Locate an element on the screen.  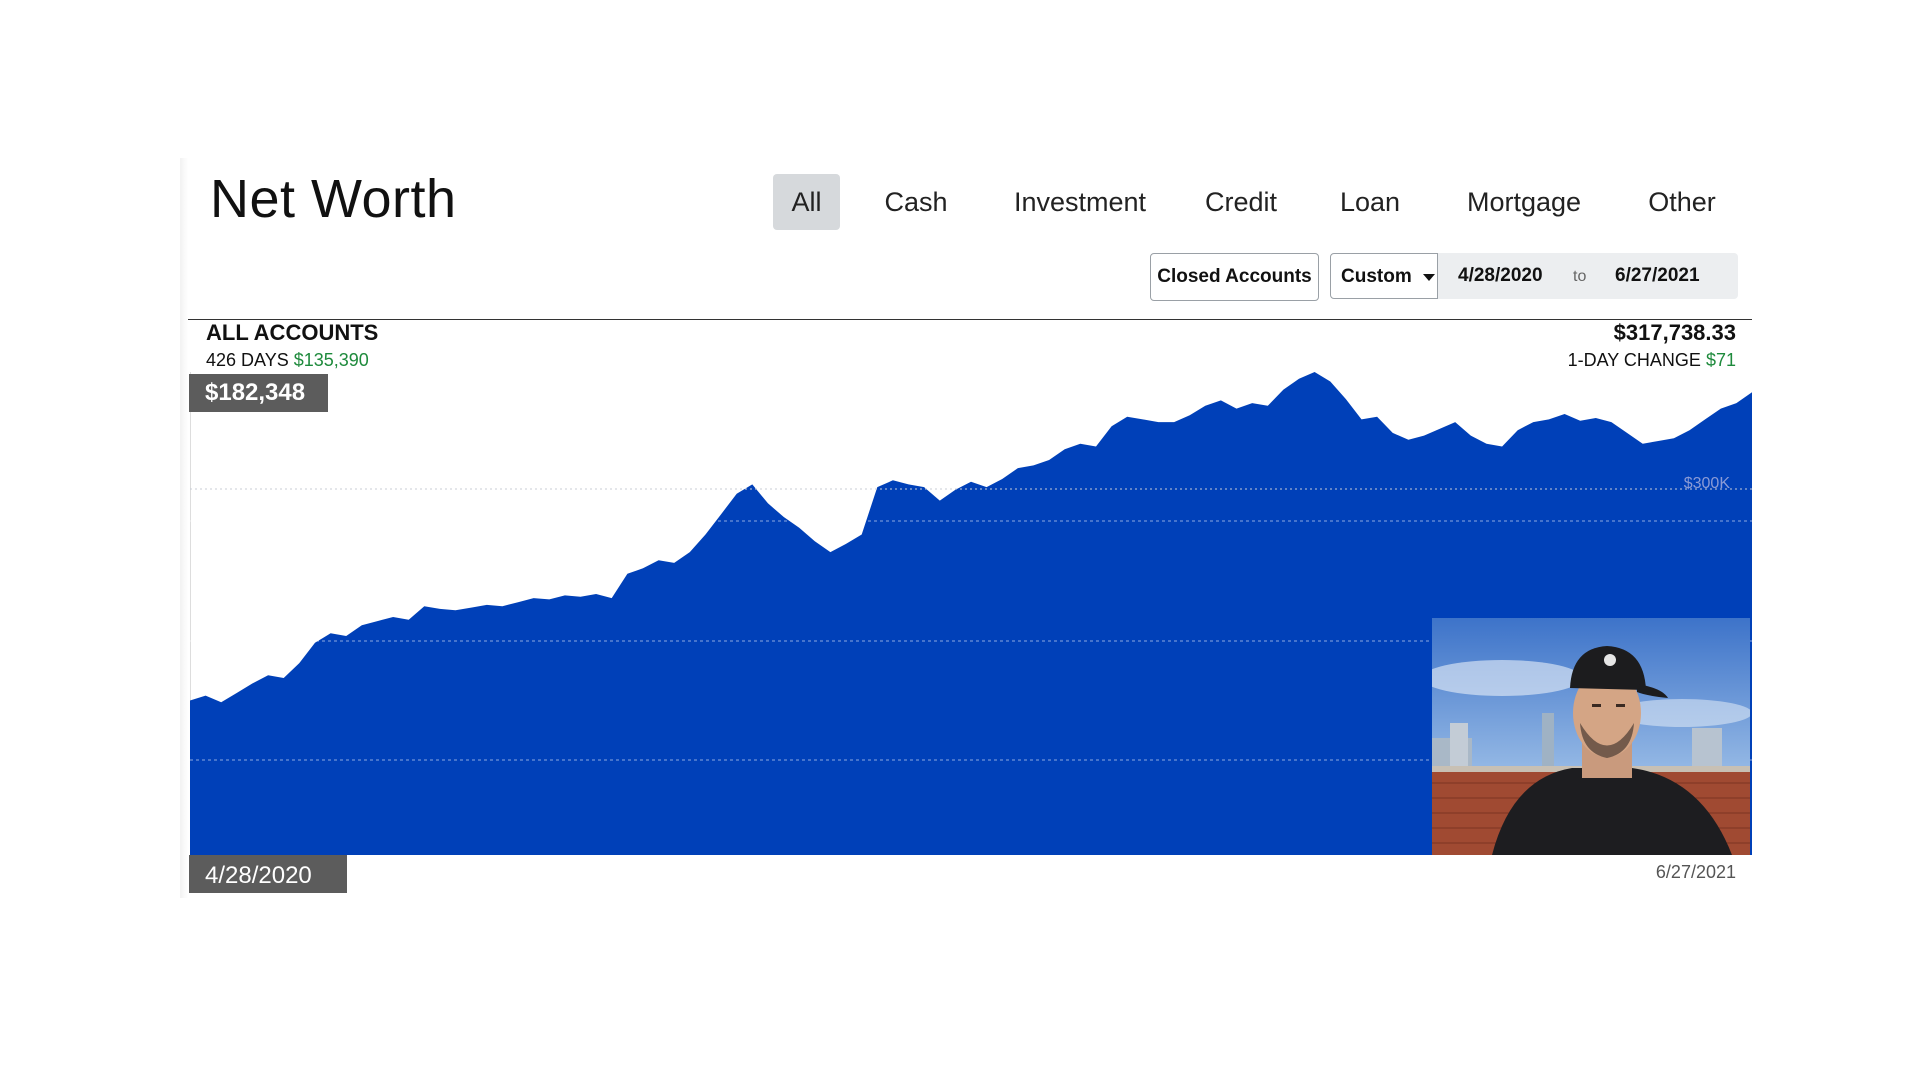
closed-accounts-button: Closed Accounts is located at coordinates (1234, 277).